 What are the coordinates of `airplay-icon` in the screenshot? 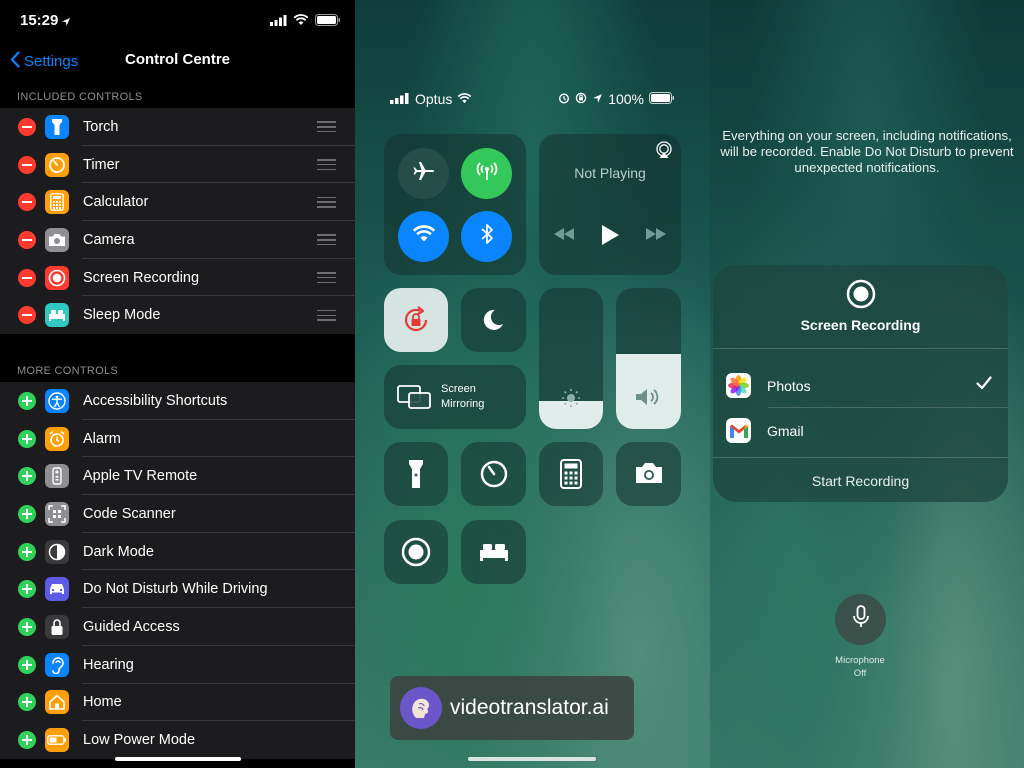 It's located at (664, 152).